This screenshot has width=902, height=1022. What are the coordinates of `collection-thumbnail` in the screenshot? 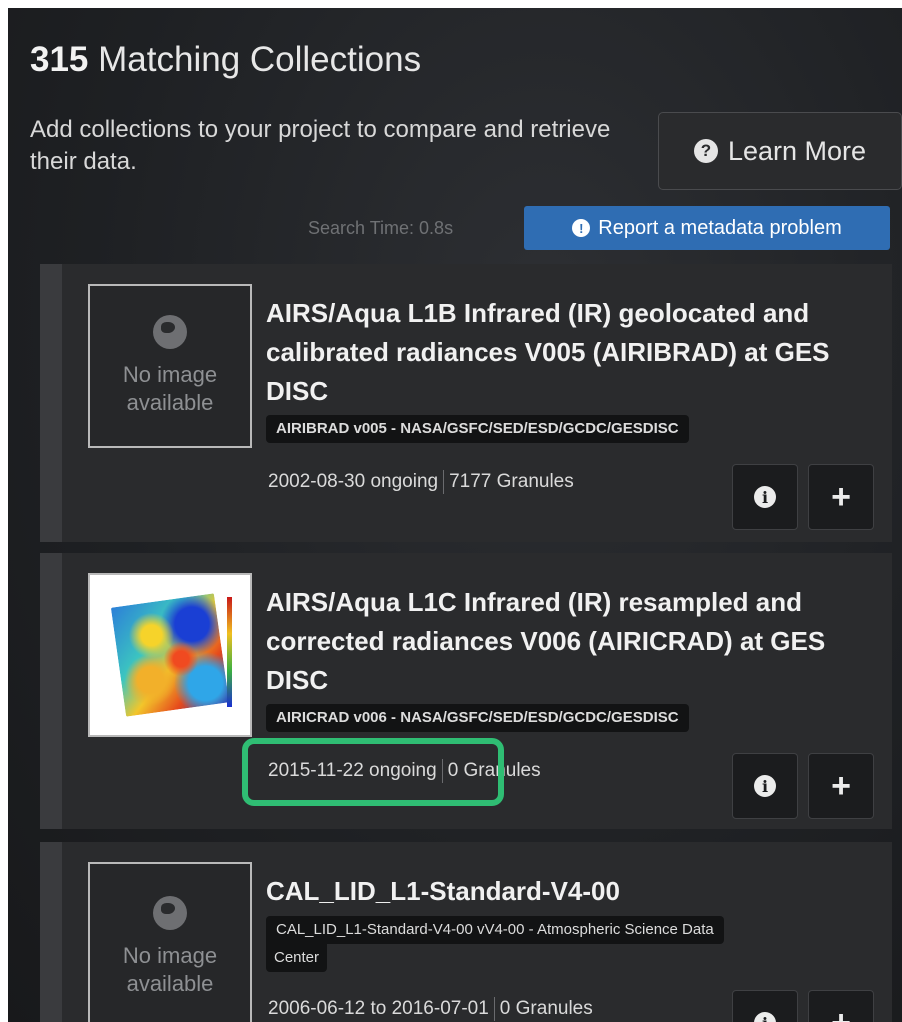 It's located at (170, 655).